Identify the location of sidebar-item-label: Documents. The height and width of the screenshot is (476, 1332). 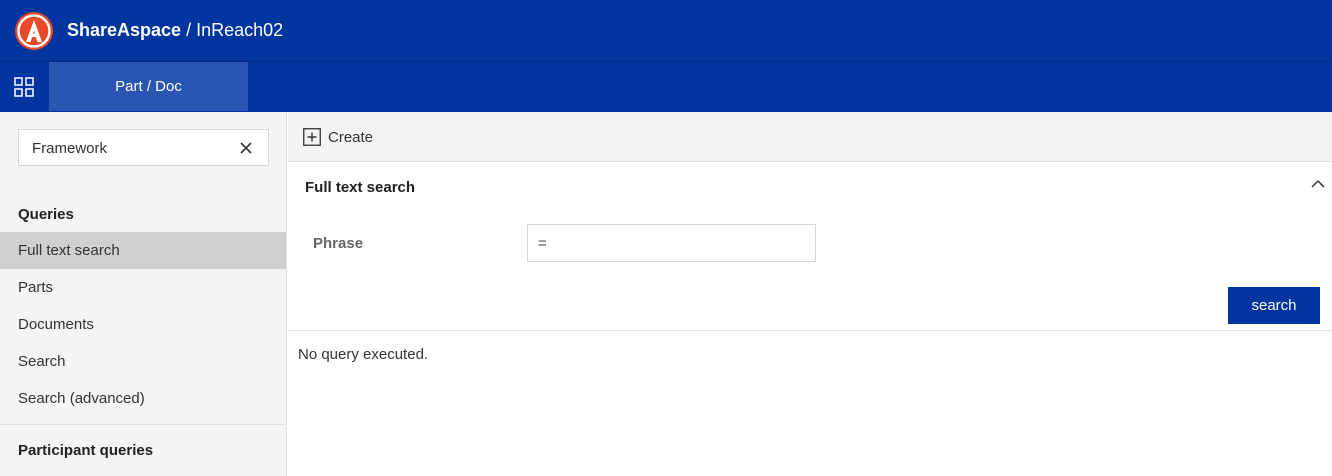
(56, 324).